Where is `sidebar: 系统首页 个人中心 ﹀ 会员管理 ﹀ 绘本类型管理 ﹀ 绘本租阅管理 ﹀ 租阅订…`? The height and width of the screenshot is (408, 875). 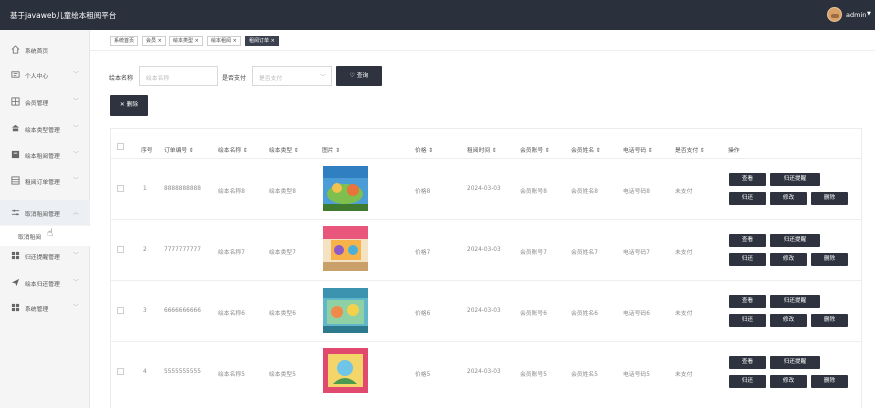
sidebar: 系统首页 个人中心 ﹀ 会员管理 ﹀ 绘本类型管理 ﹀ 绘本租阅管理 ﹀ 租阅订… is located at coordinates (45, 219).